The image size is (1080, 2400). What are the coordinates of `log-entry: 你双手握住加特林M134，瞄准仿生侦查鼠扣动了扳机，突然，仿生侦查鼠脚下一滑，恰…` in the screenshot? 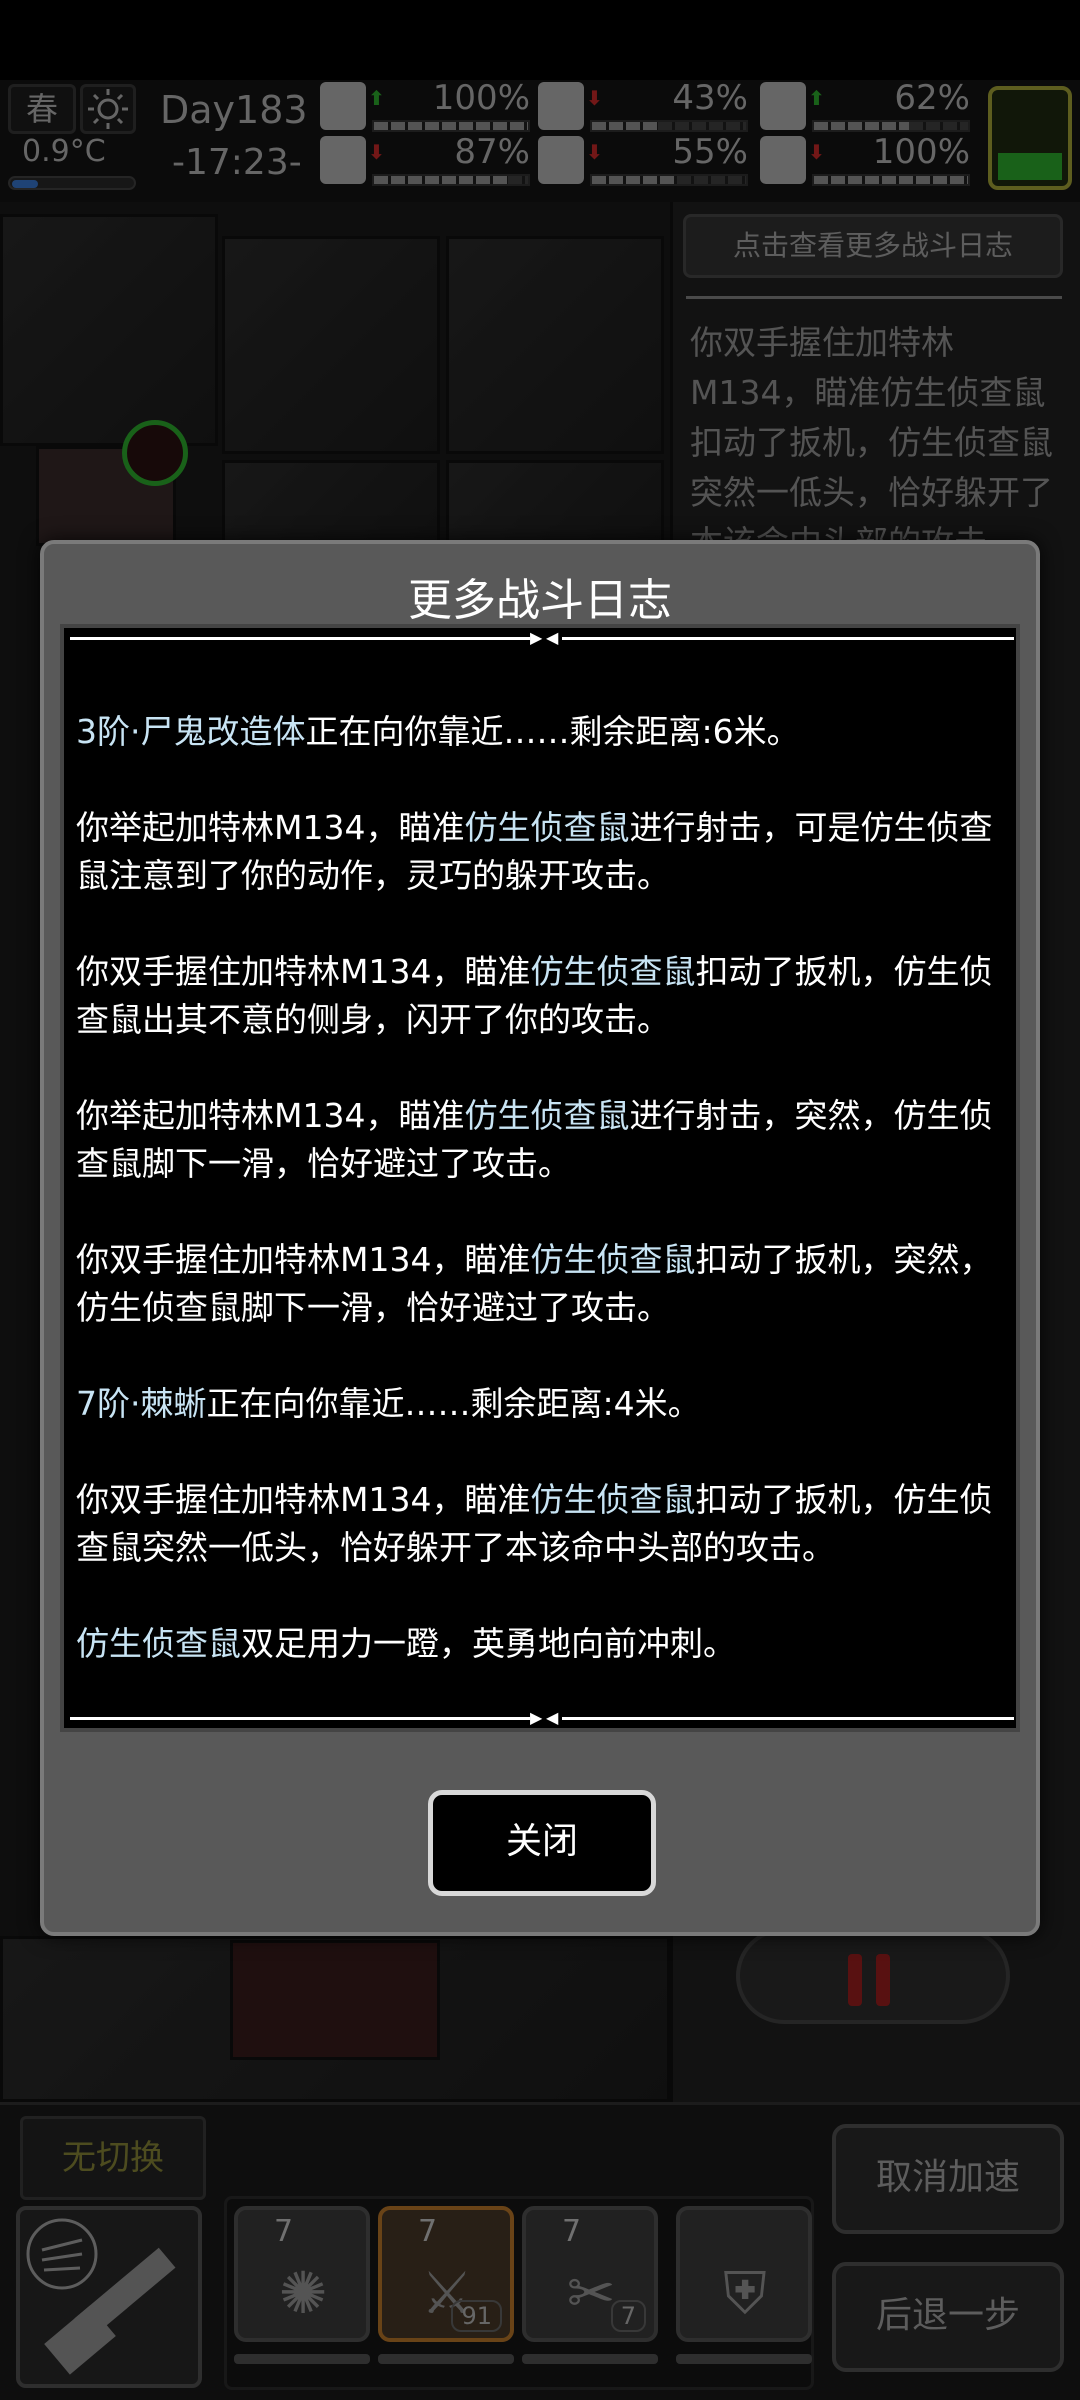 It's located at (544, 1284).